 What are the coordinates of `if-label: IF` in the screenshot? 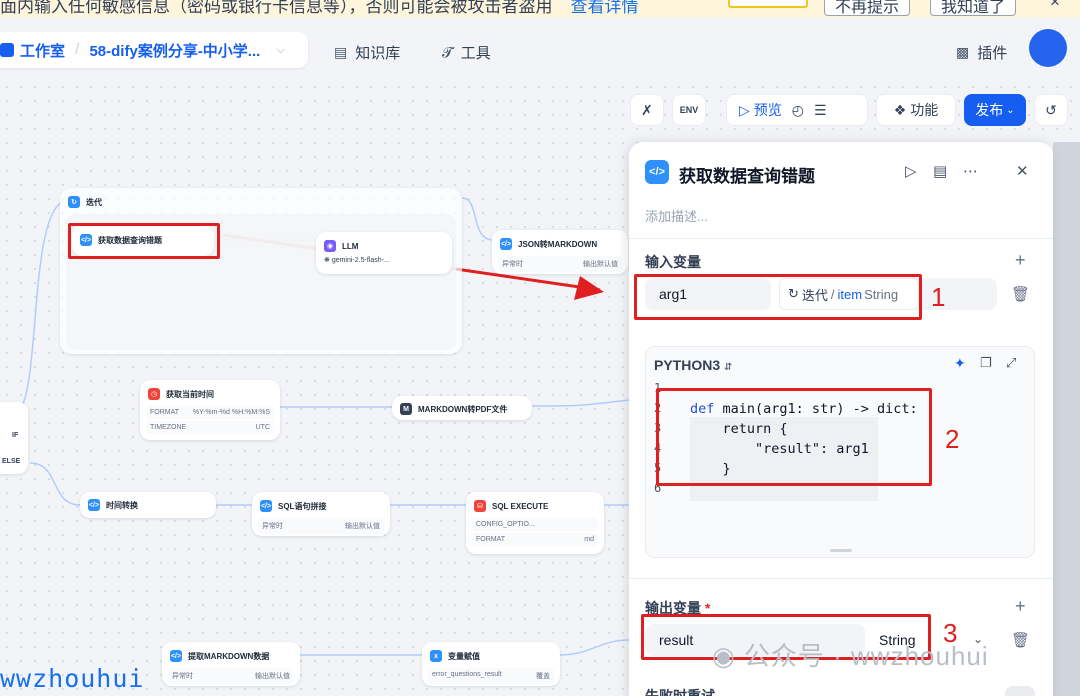 It's located at (15, 435).